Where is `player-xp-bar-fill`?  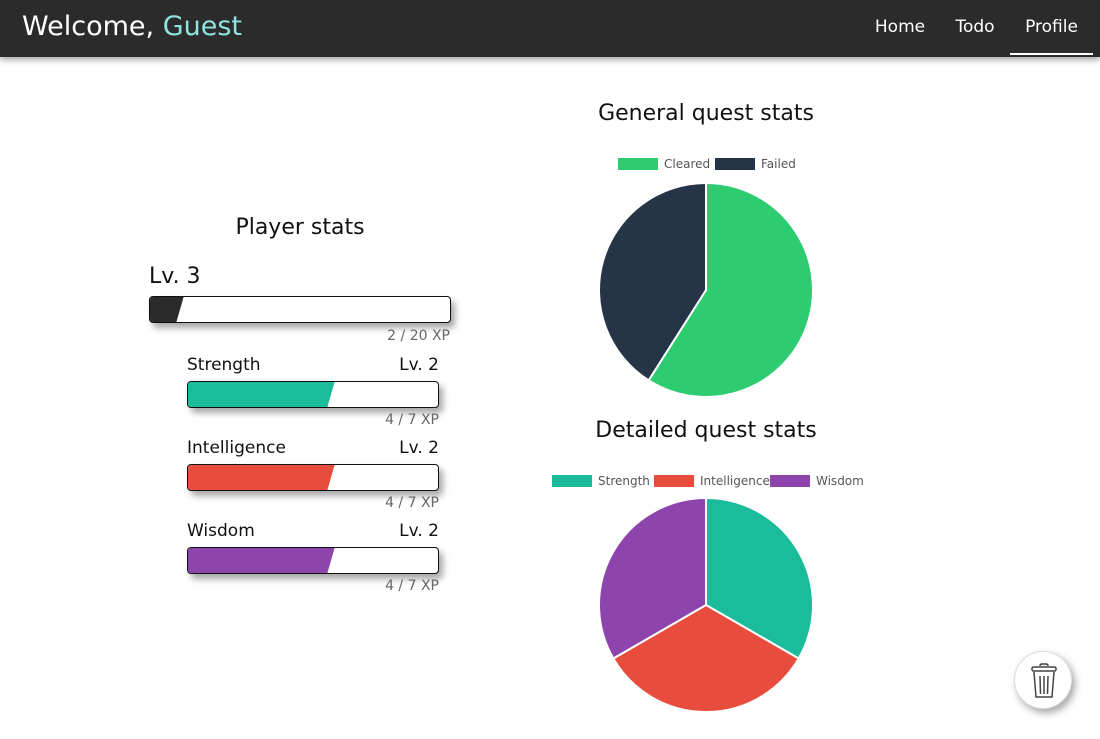
player-xp-bar-fill is located at coordinates (167, 309).